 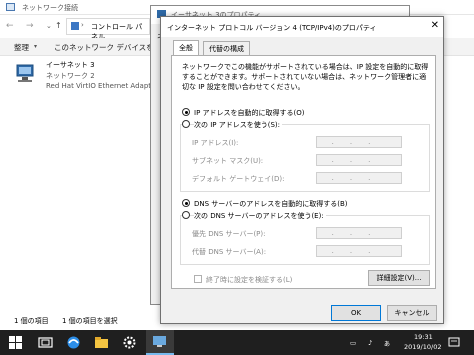 What do you see at coordinates (249, 113) in the screenshot?
I see `ip-auto-label: IP アドレスを自動的に取得する(O)` at bounding box center [249, 113].